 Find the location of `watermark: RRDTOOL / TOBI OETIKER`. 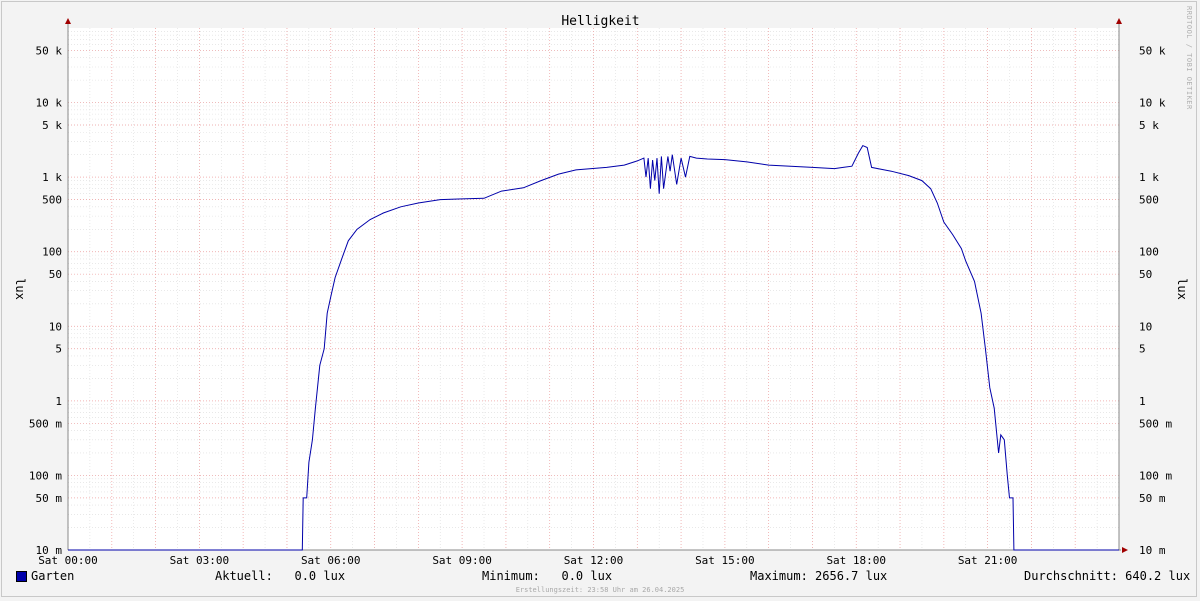

watermark: RRDTOOL / TOBI OETIKER is located at coordinates (1189, 58).